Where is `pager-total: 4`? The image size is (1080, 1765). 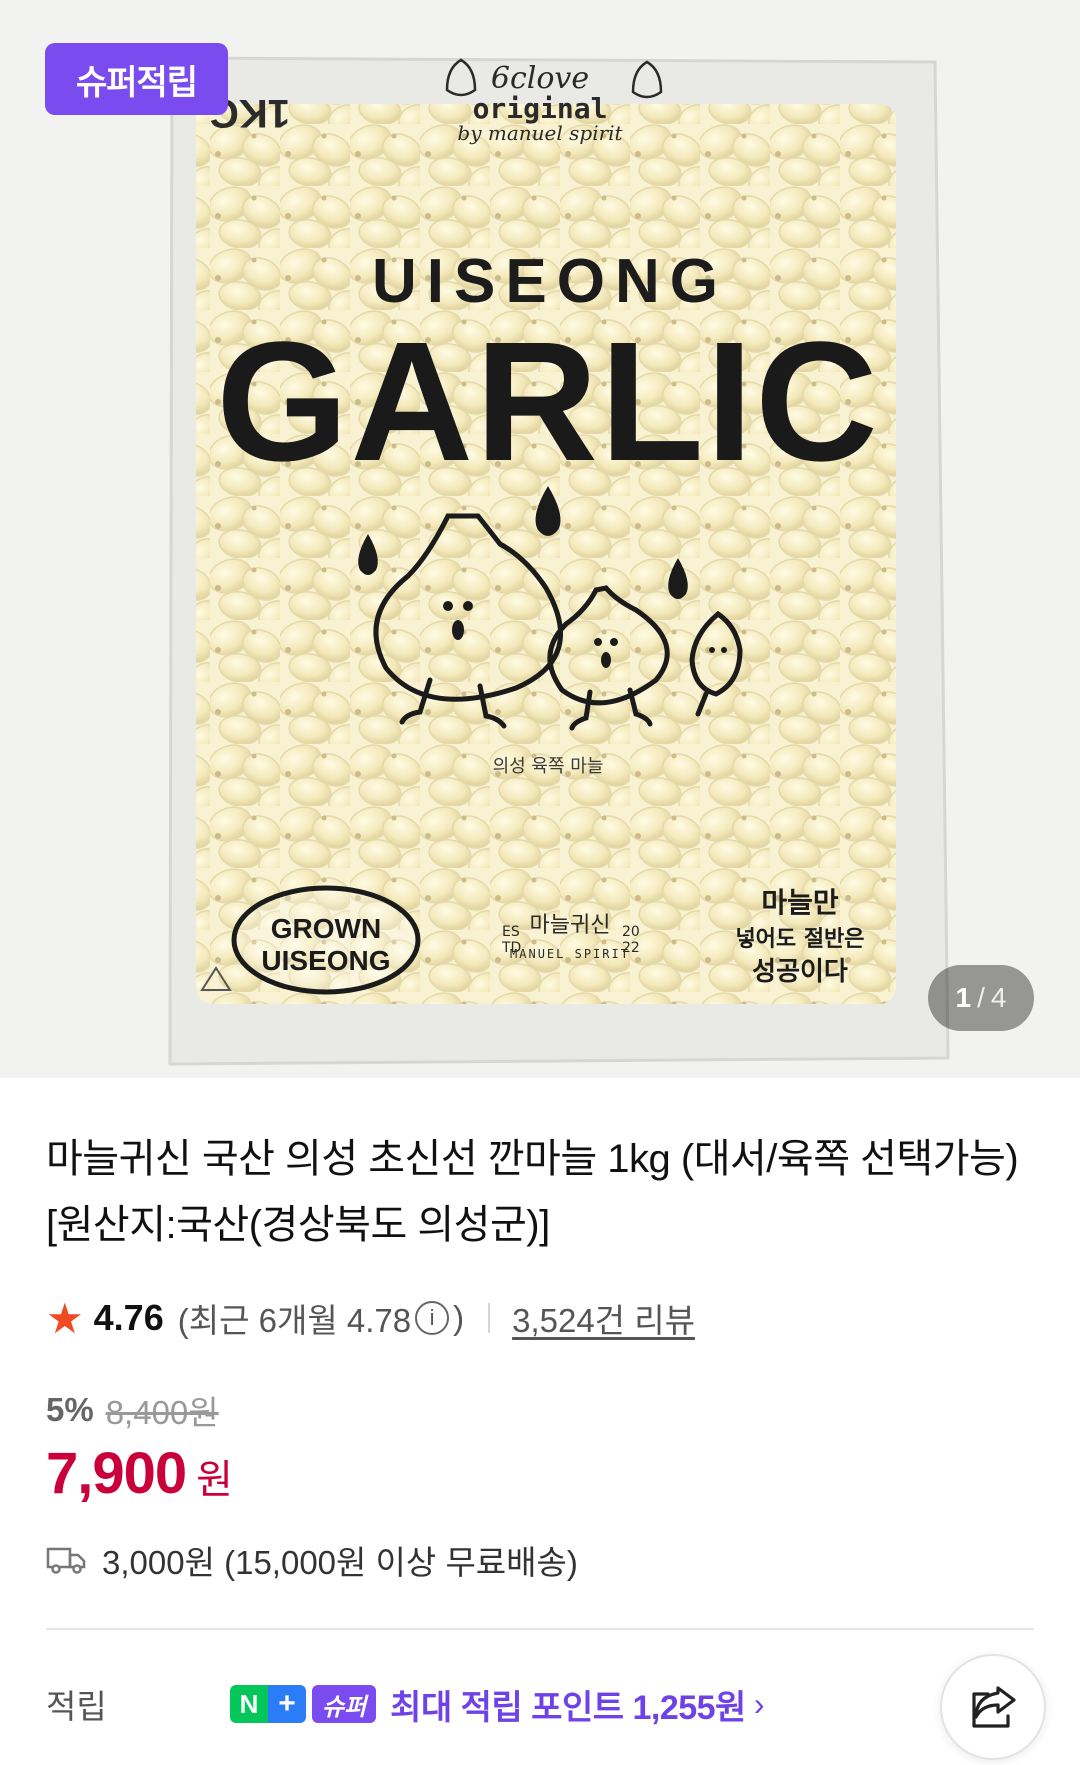 pager-total: 4 is located at coordinates (998, 997).